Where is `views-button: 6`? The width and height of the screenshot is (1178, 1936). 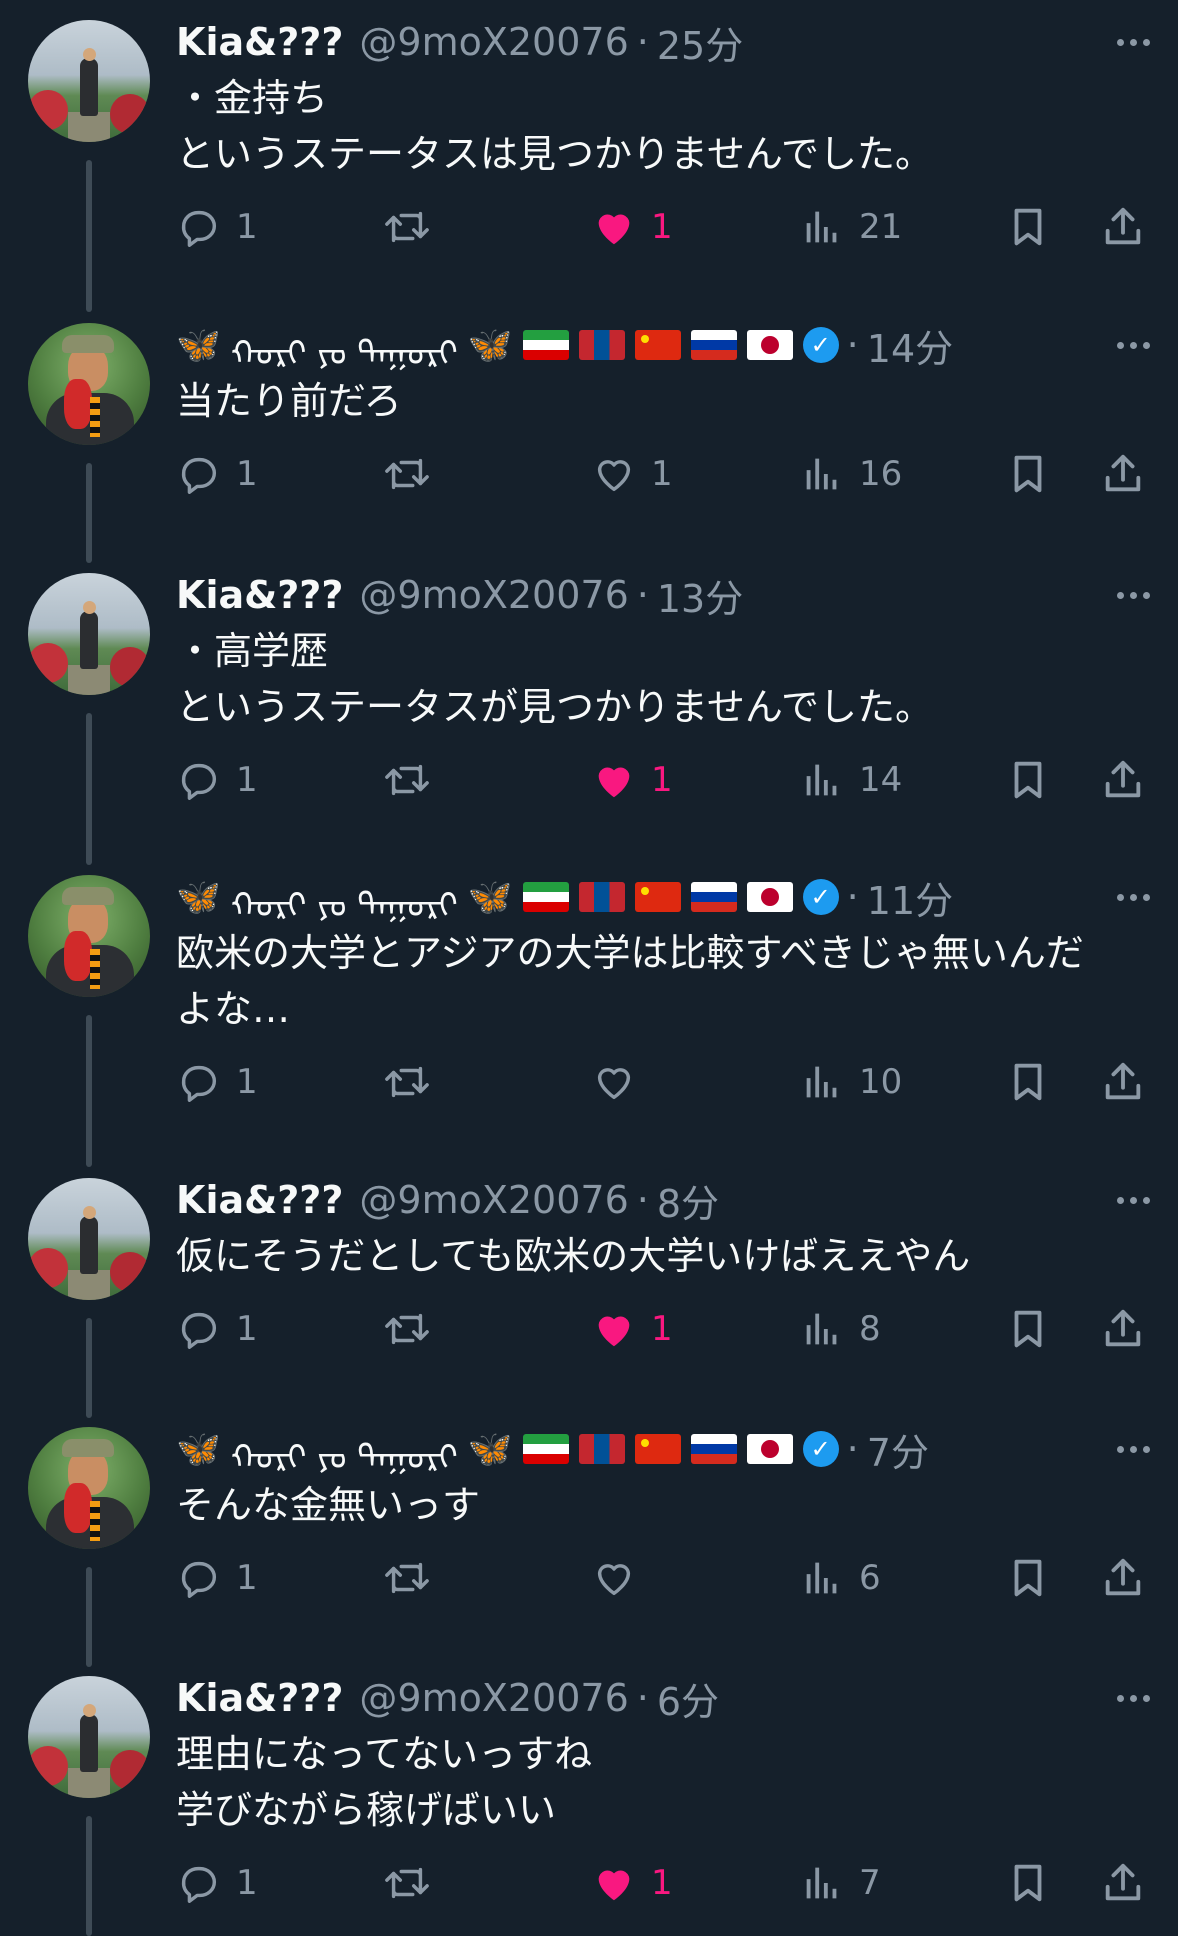 views-button: 6 is located at coordinates (840, 1578).